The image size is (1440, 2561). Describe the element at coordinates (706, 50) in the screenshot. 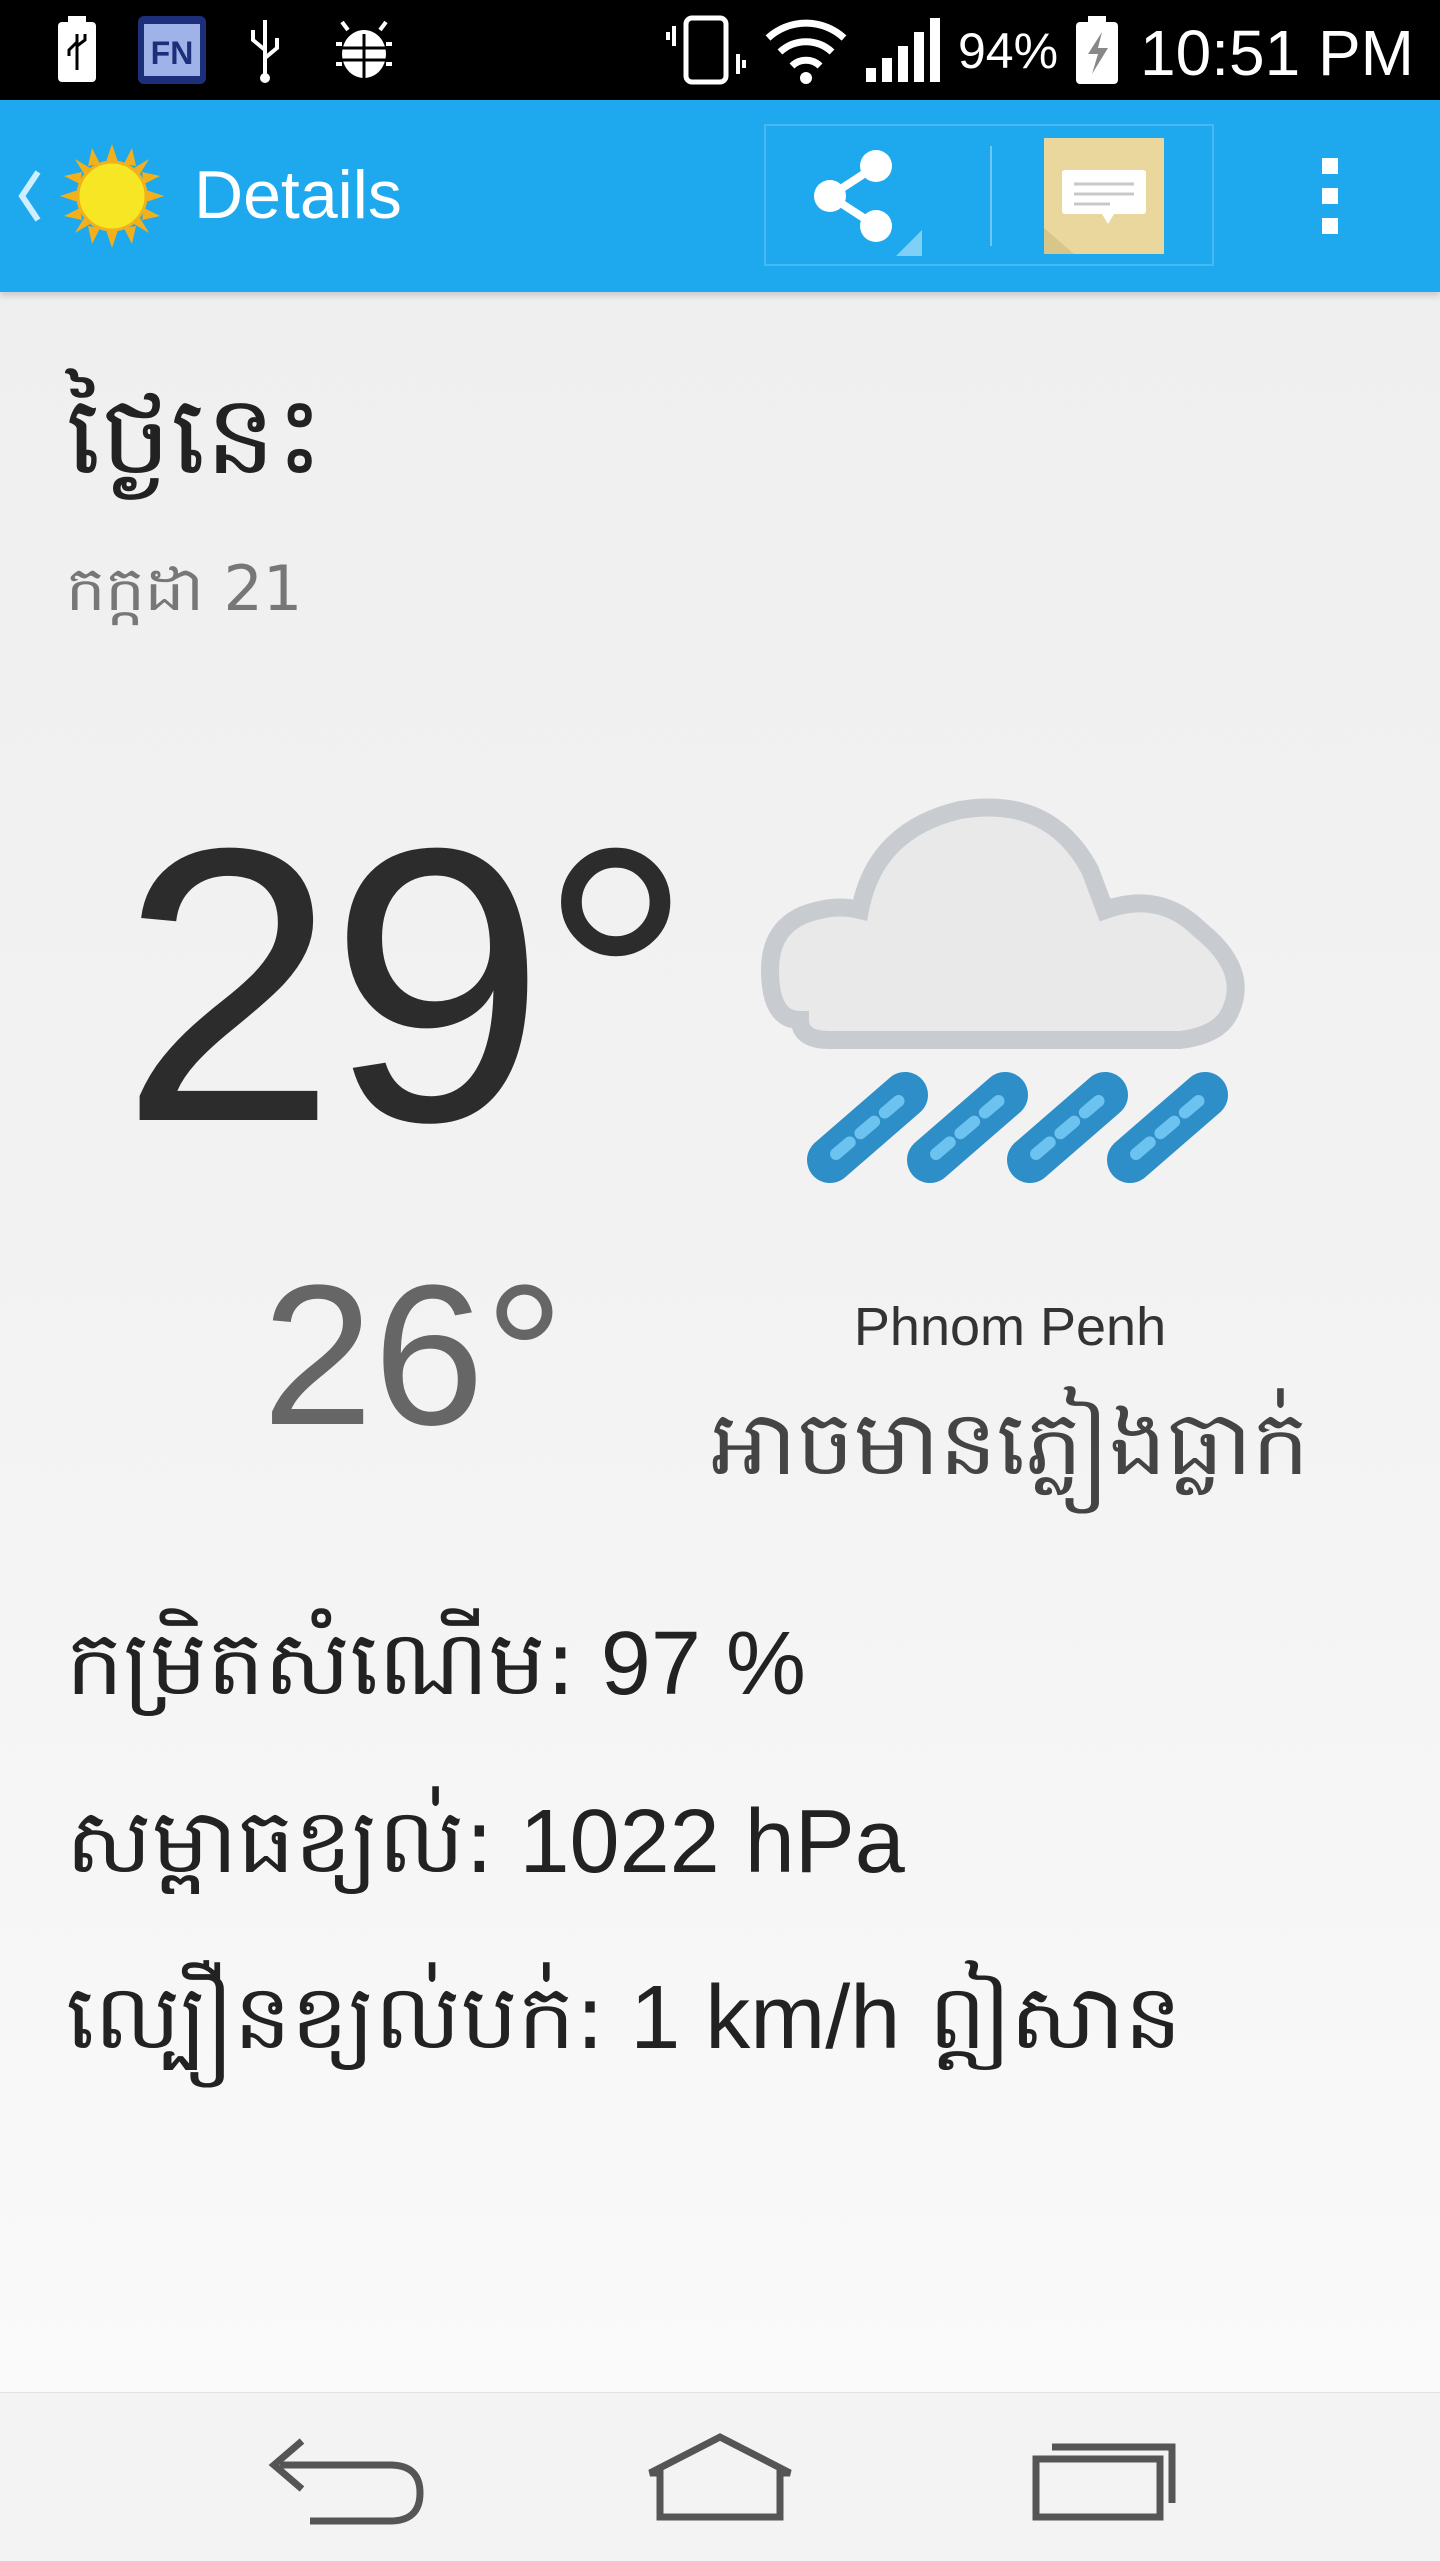

I see `vibrate-icon` at that location.